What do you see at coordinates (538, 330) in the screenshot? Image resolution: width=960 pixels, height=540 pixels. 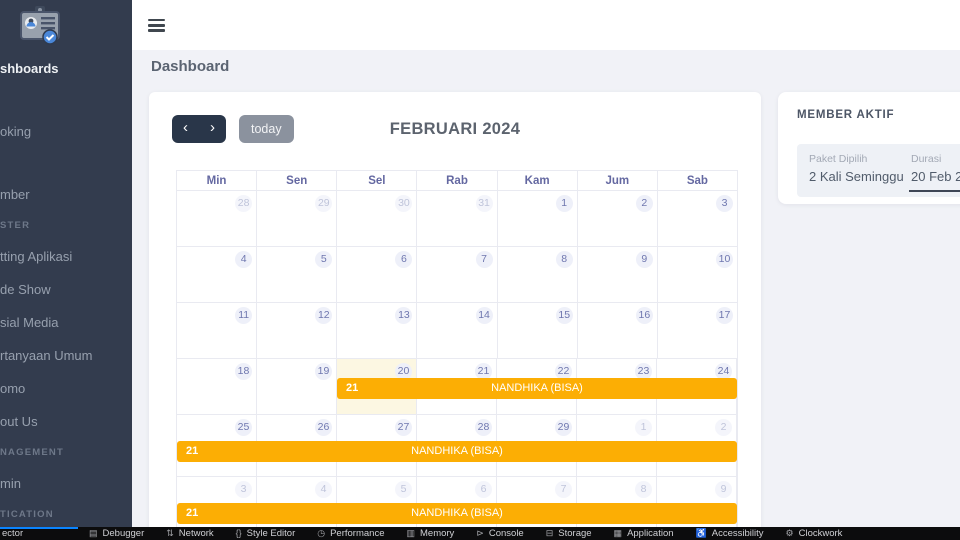 I see `day-cell: 15` at bounding box center [538, 330].